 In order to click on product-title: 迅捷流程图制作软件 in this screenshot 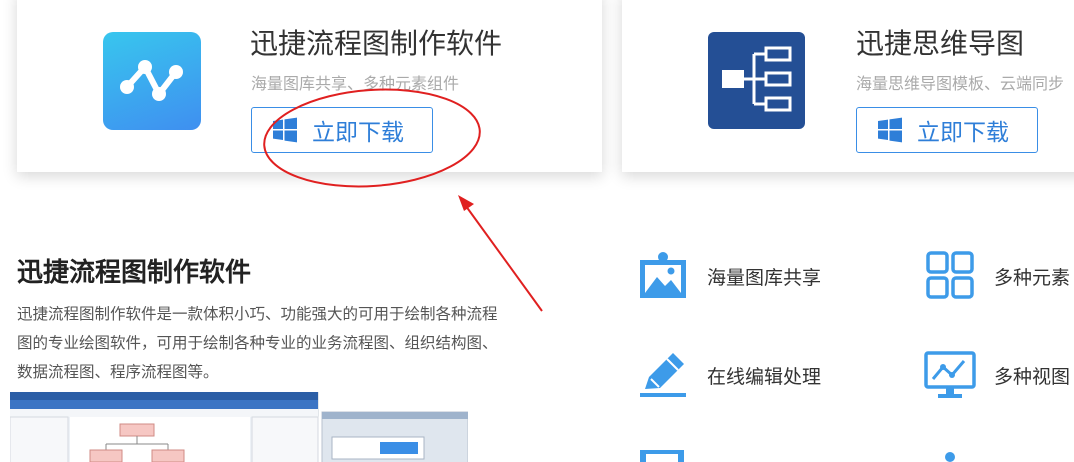, I will do `click(376, 42)`.